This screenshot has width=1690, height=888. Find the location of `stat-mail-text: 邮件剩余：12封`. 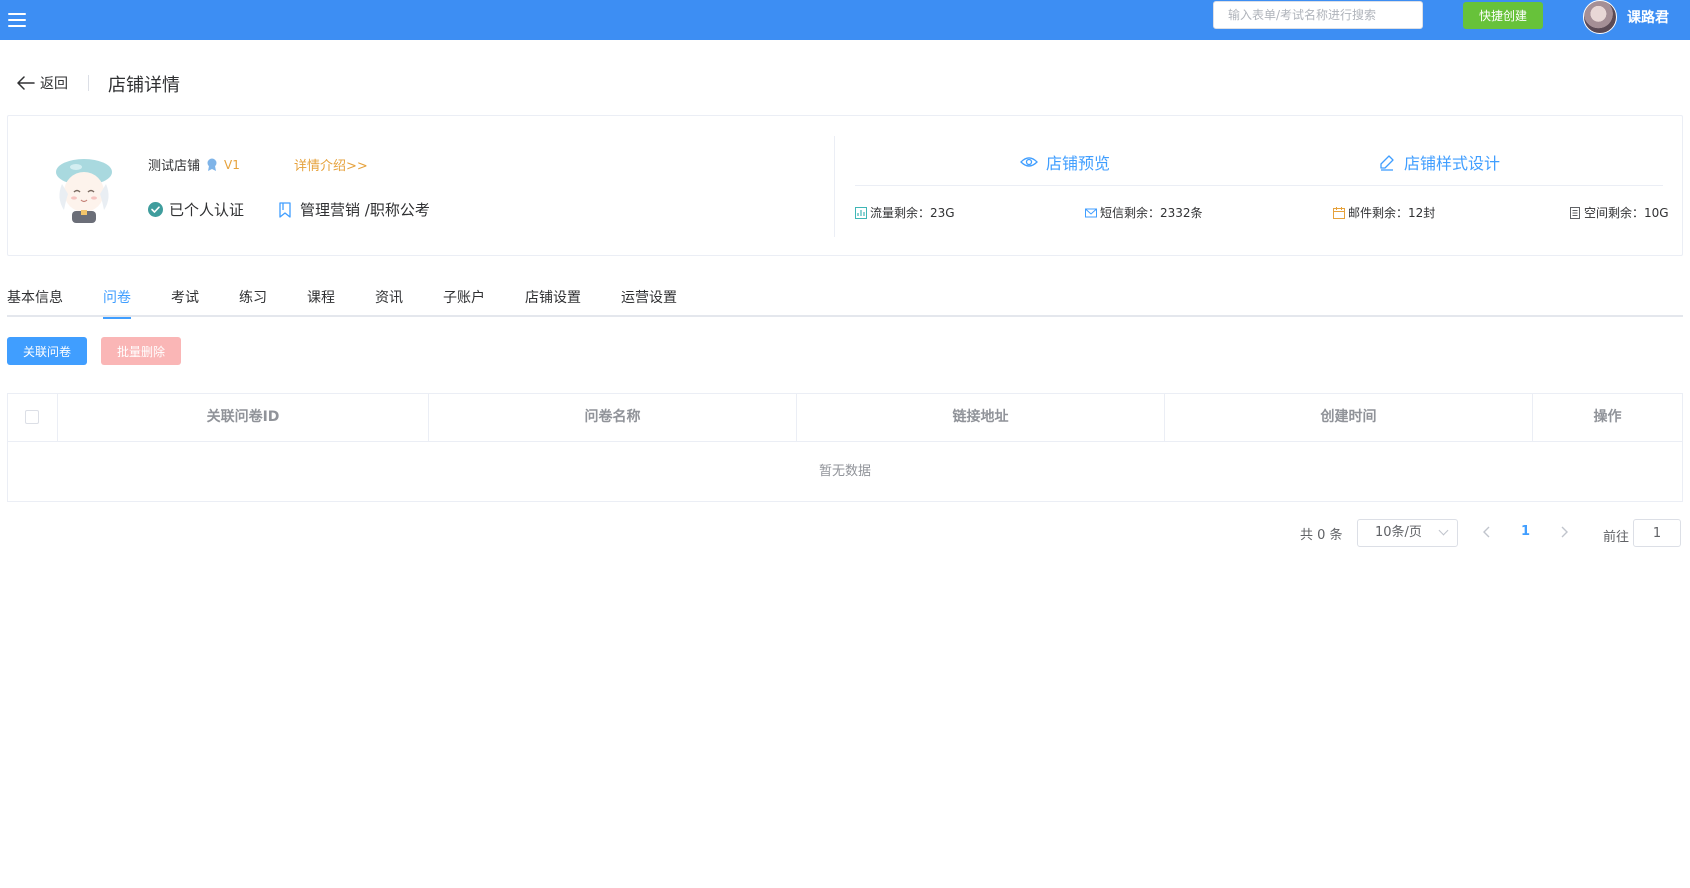

stat-mail-text: 邮件剩余：12封 is located at coordinates (1392, 213).